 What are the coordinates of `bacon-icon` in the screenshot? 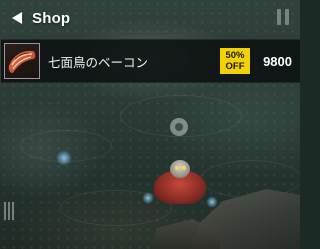 It's located at (22, 61).